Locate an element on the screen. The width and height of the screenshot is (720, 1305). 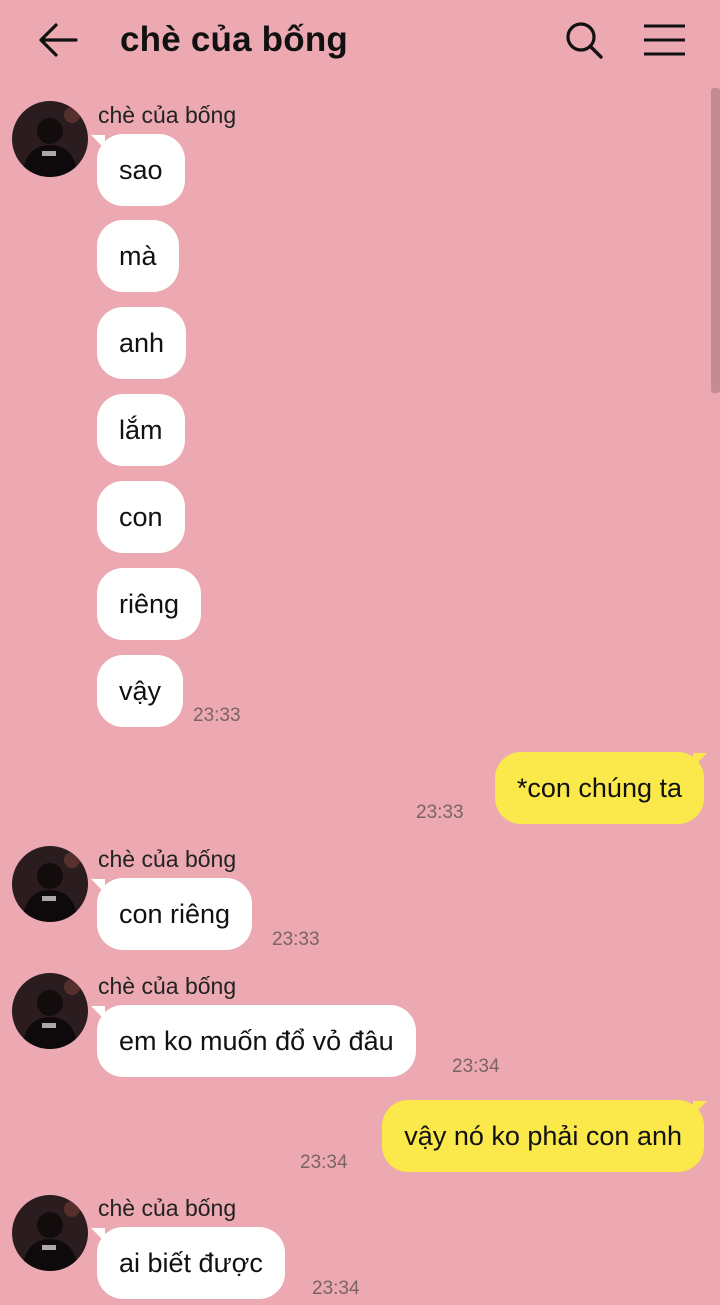
message-bubble-incoming: em ko muốn đổ vỏ đâu is located at coordinates (256, 1041).